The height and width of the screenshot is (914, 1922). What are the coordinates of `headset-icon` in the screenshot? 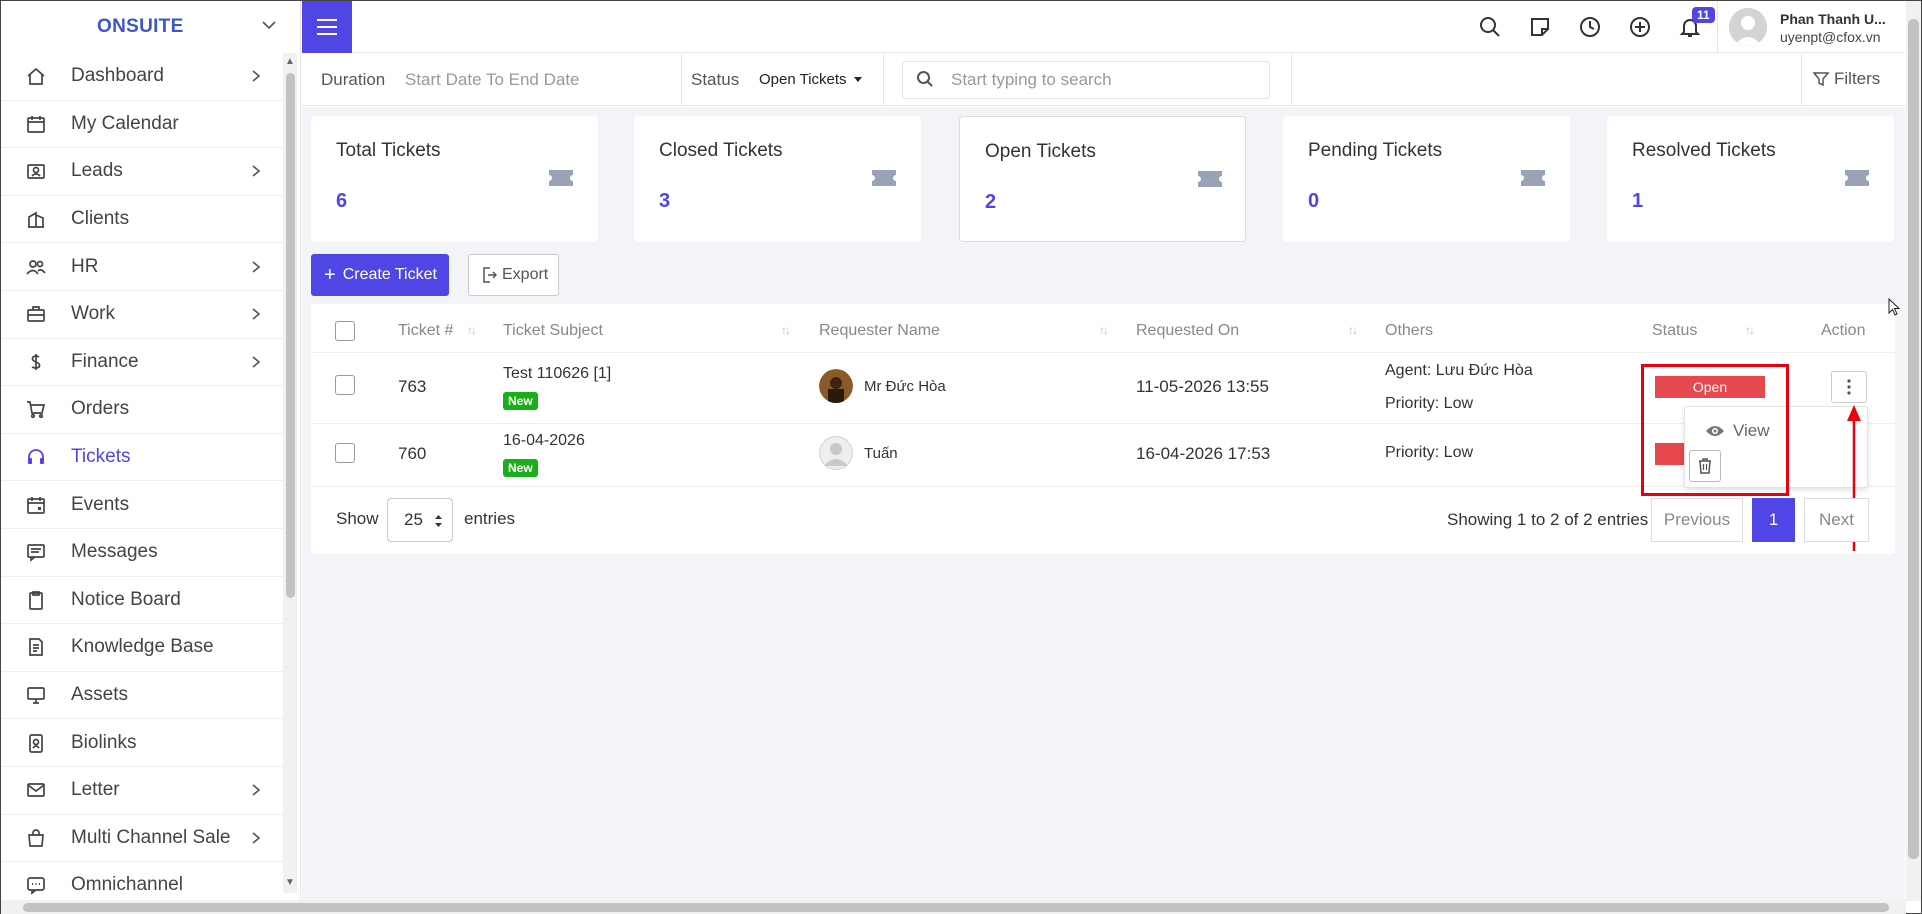 It's located at (36, 457).